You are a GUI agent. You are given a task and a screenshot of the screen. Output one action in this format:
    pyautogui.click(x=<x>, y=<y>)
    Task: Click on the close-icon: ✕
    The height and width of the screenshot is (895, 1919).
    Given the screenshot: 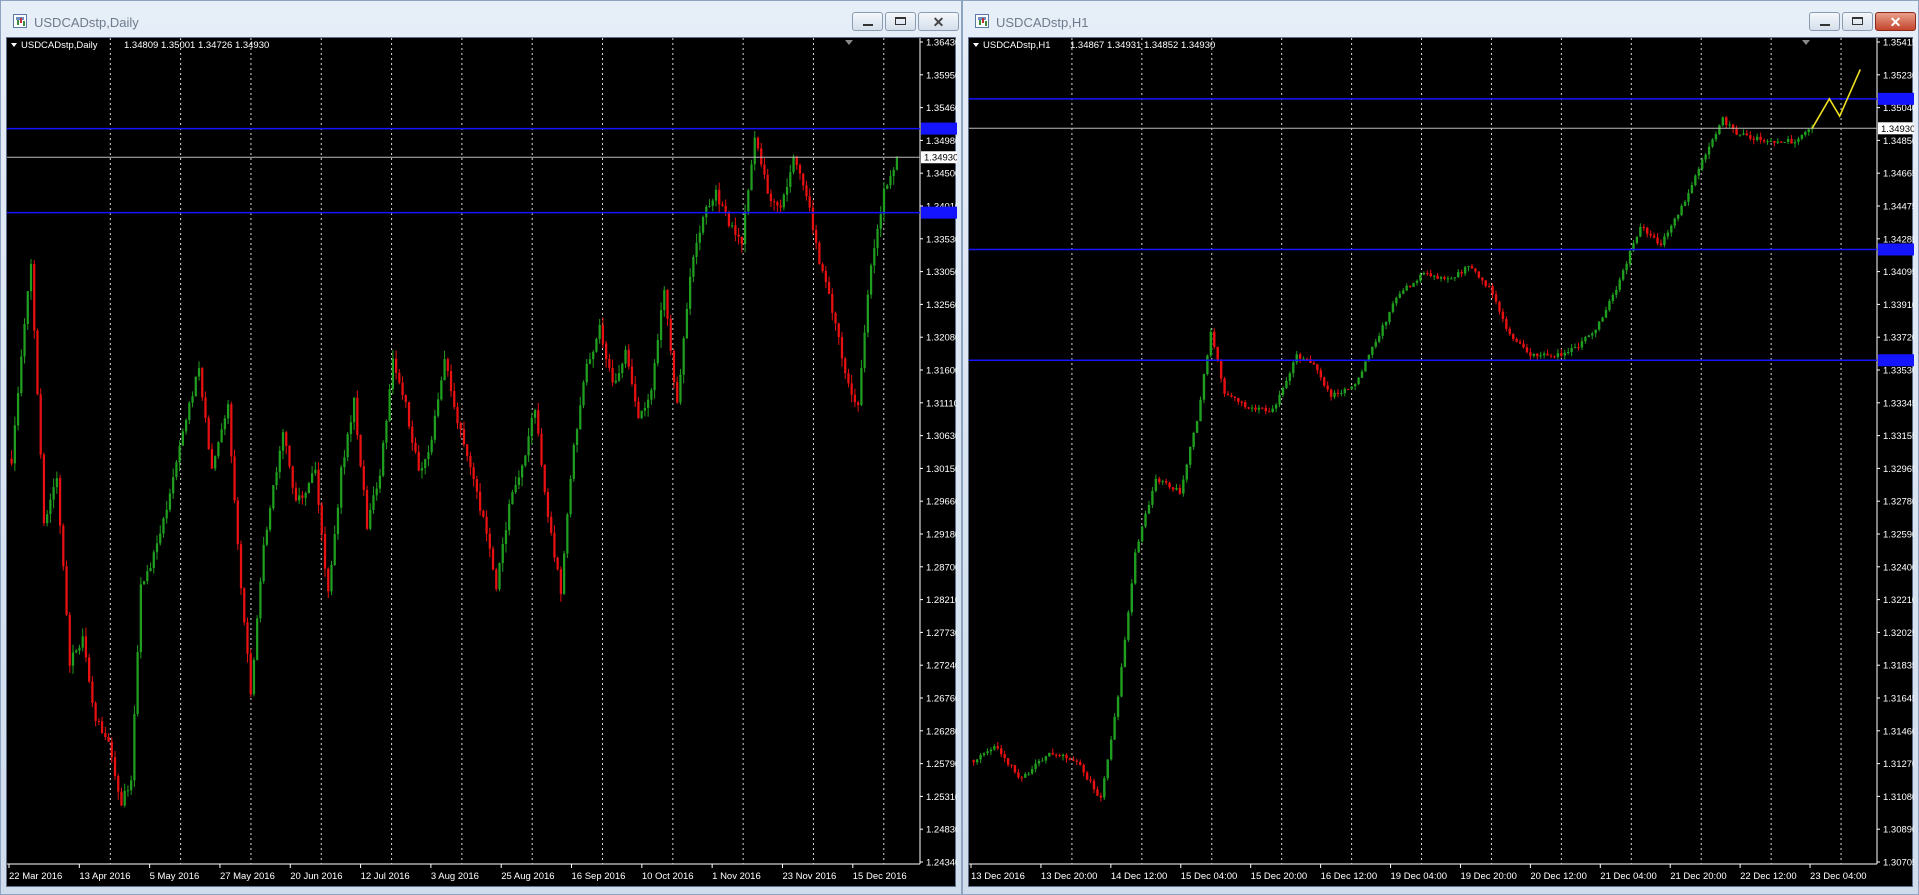 What is the action you would take?
    pyautogui.click(x=1895, y=22)
    